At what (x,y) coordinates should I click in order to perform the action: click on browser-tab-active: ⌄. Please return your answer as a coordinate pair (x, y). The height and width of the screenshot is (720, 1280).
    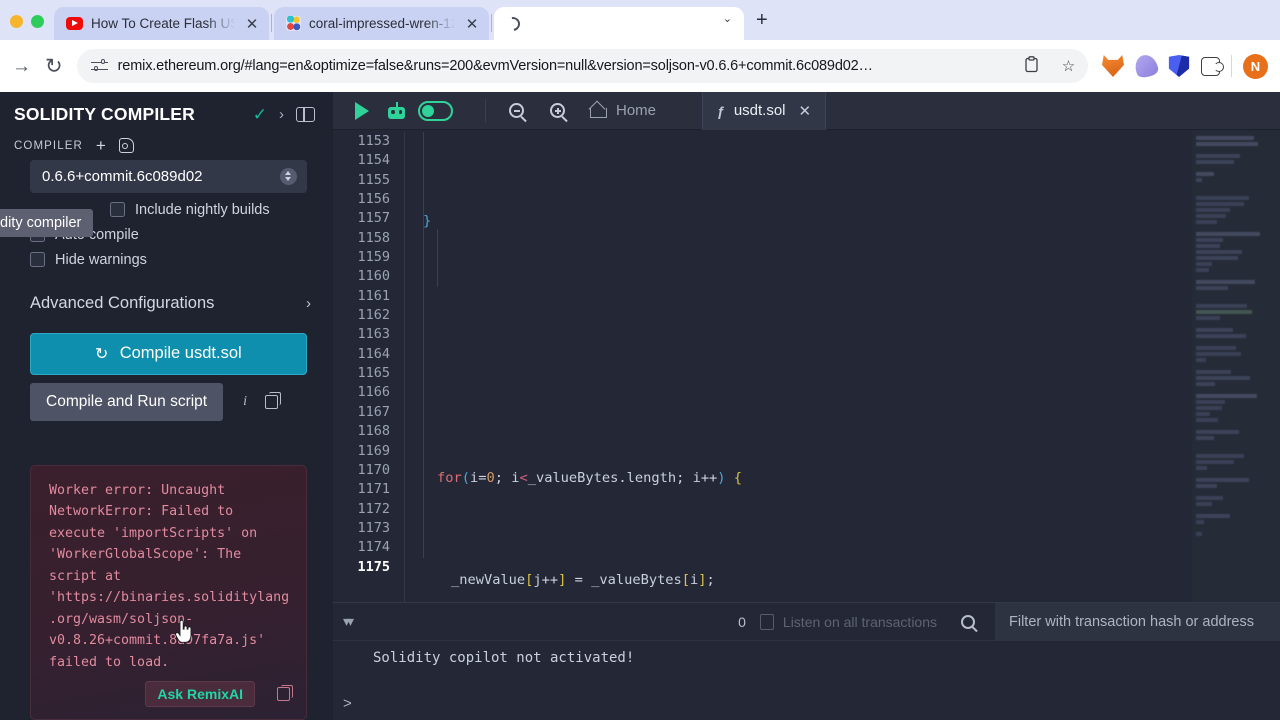
    Looking at the image, I should click on (619, 23).